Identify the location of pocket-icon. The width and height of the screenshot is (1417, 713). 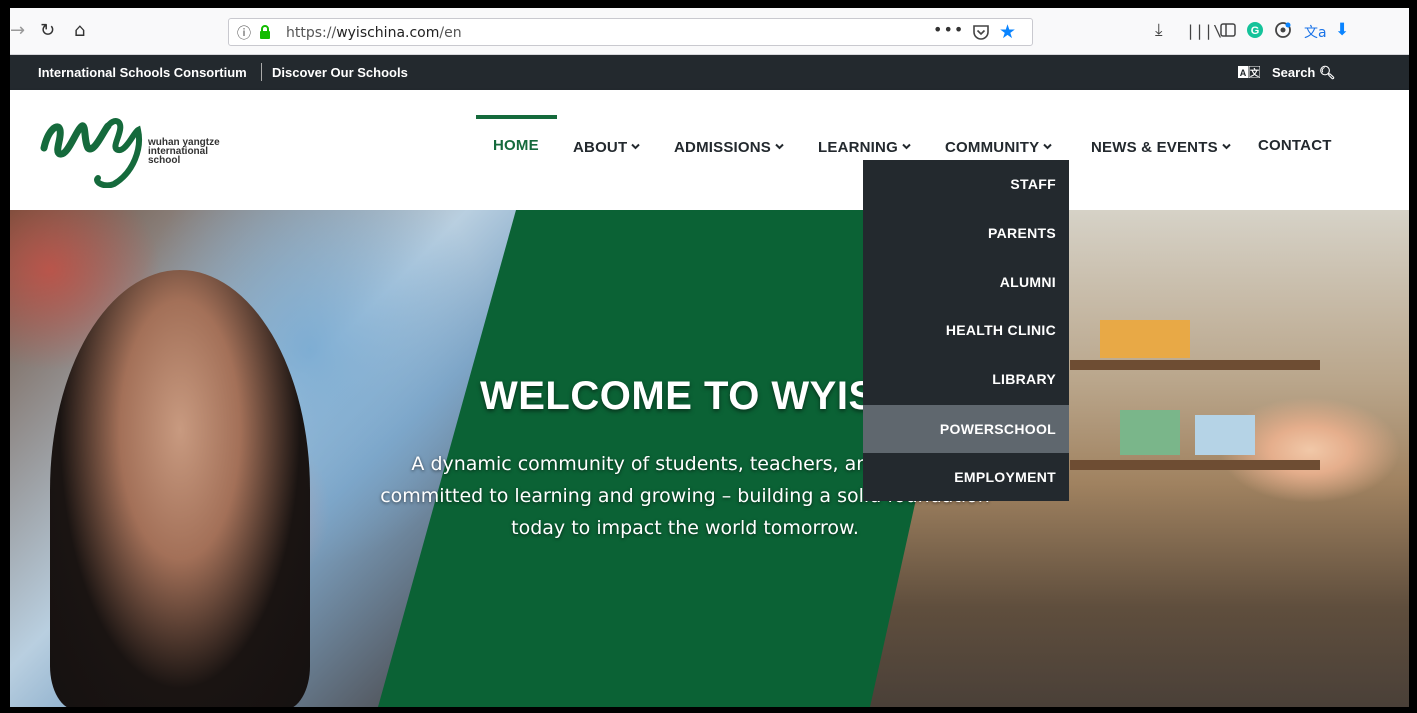
(981, 32).